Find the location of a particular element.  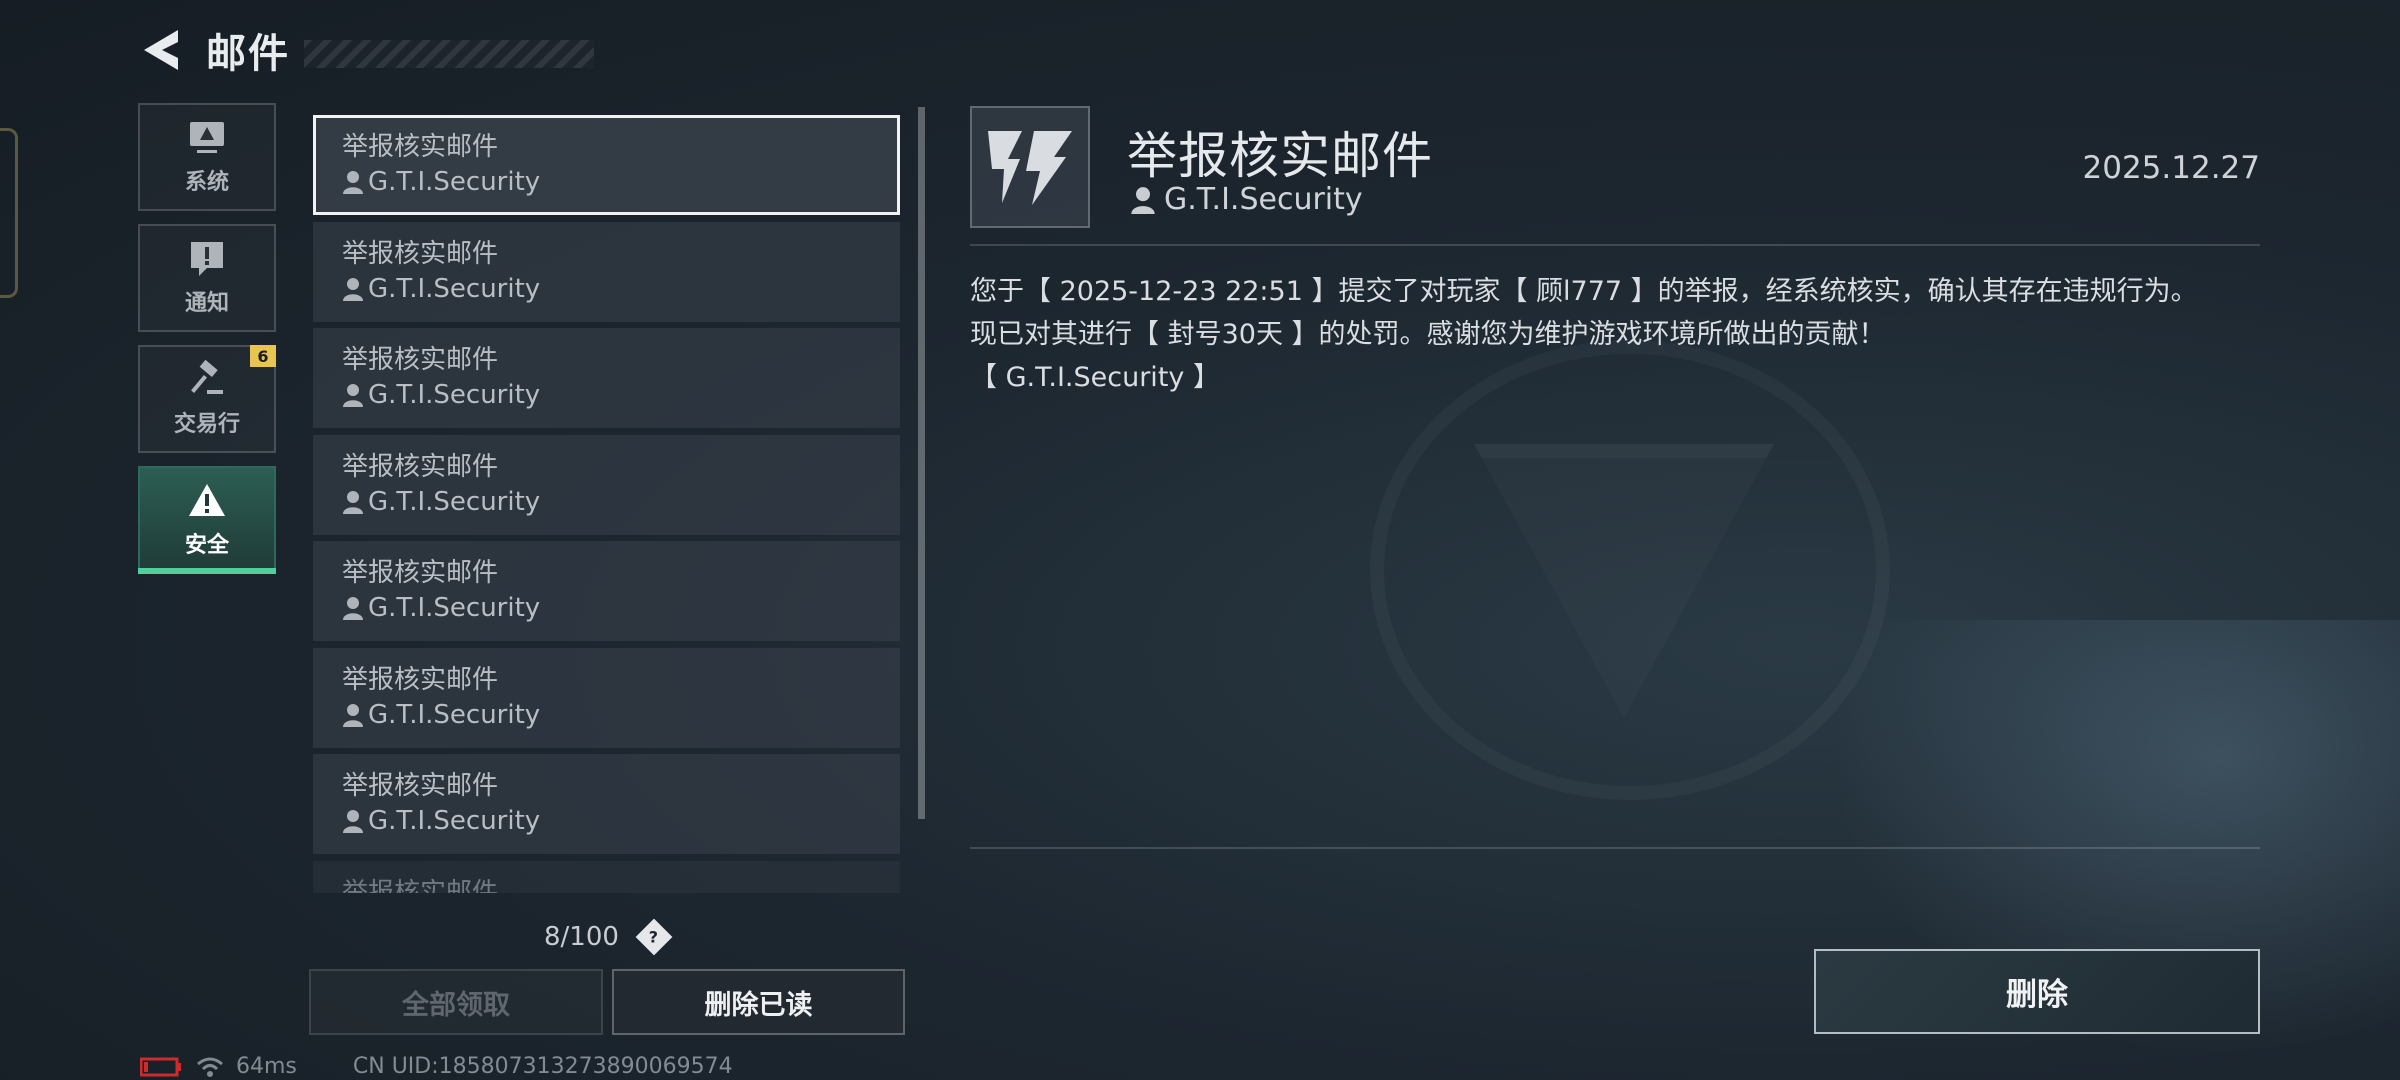

warning-icon is located at coordinates (207, 500).